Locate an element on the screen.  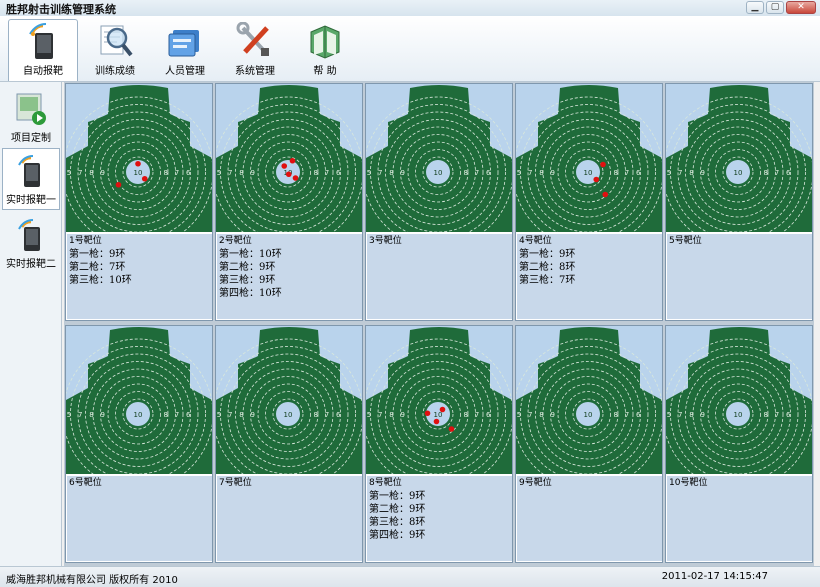
target-lane-4: 5 7 8 9 10 8 7 6 4号靶位 第一枪：9环 第二枪：8环 第三枪：7环 is located at coordinates (589, 202).